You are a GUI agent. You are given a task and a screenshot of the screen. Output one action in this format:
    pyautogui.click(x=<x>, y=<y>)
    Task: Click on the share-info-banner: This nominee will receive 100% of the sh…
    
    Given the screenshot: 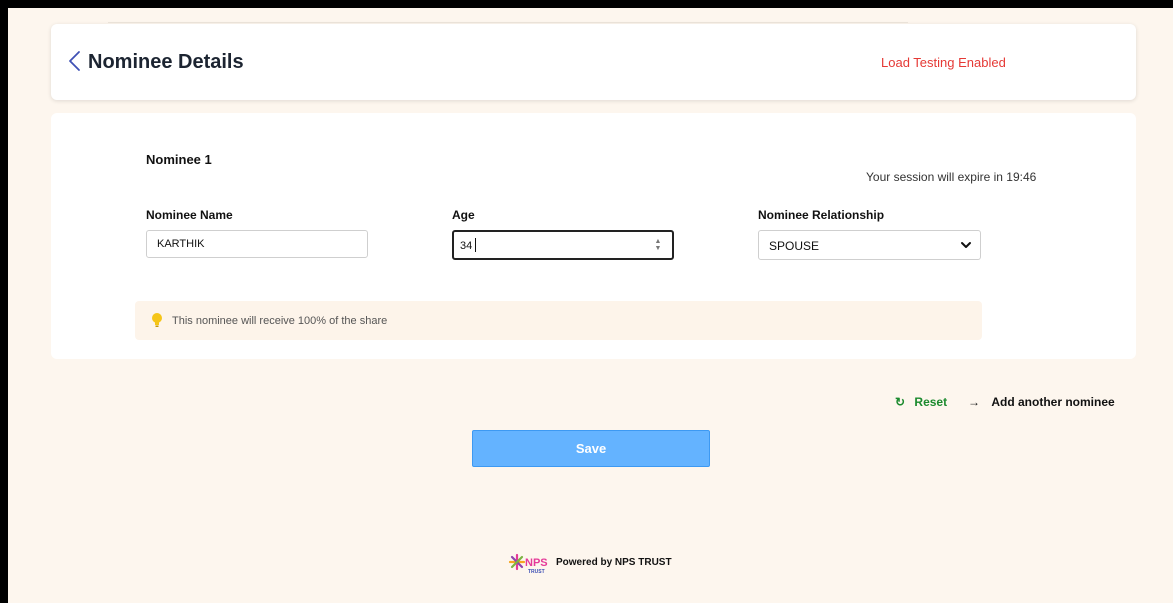 What is the action you would take?
    pyautogui.click(x=558, y=320)
    